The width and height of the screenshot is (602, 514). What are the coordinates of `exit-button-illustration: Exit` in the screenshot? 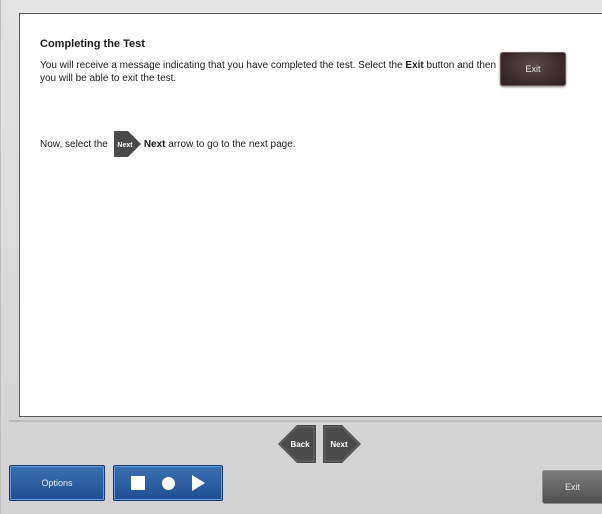 It's located at (533, 69).